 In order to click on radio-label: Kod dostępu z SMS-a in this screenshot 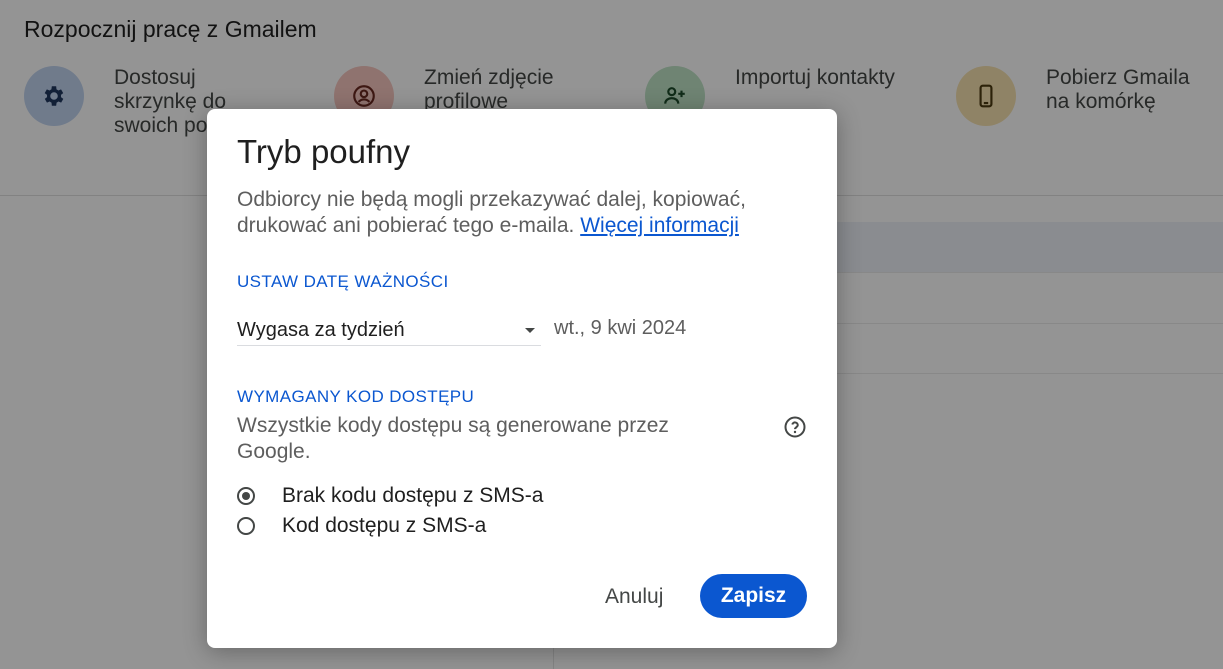, I will do `click(384, 525)`.